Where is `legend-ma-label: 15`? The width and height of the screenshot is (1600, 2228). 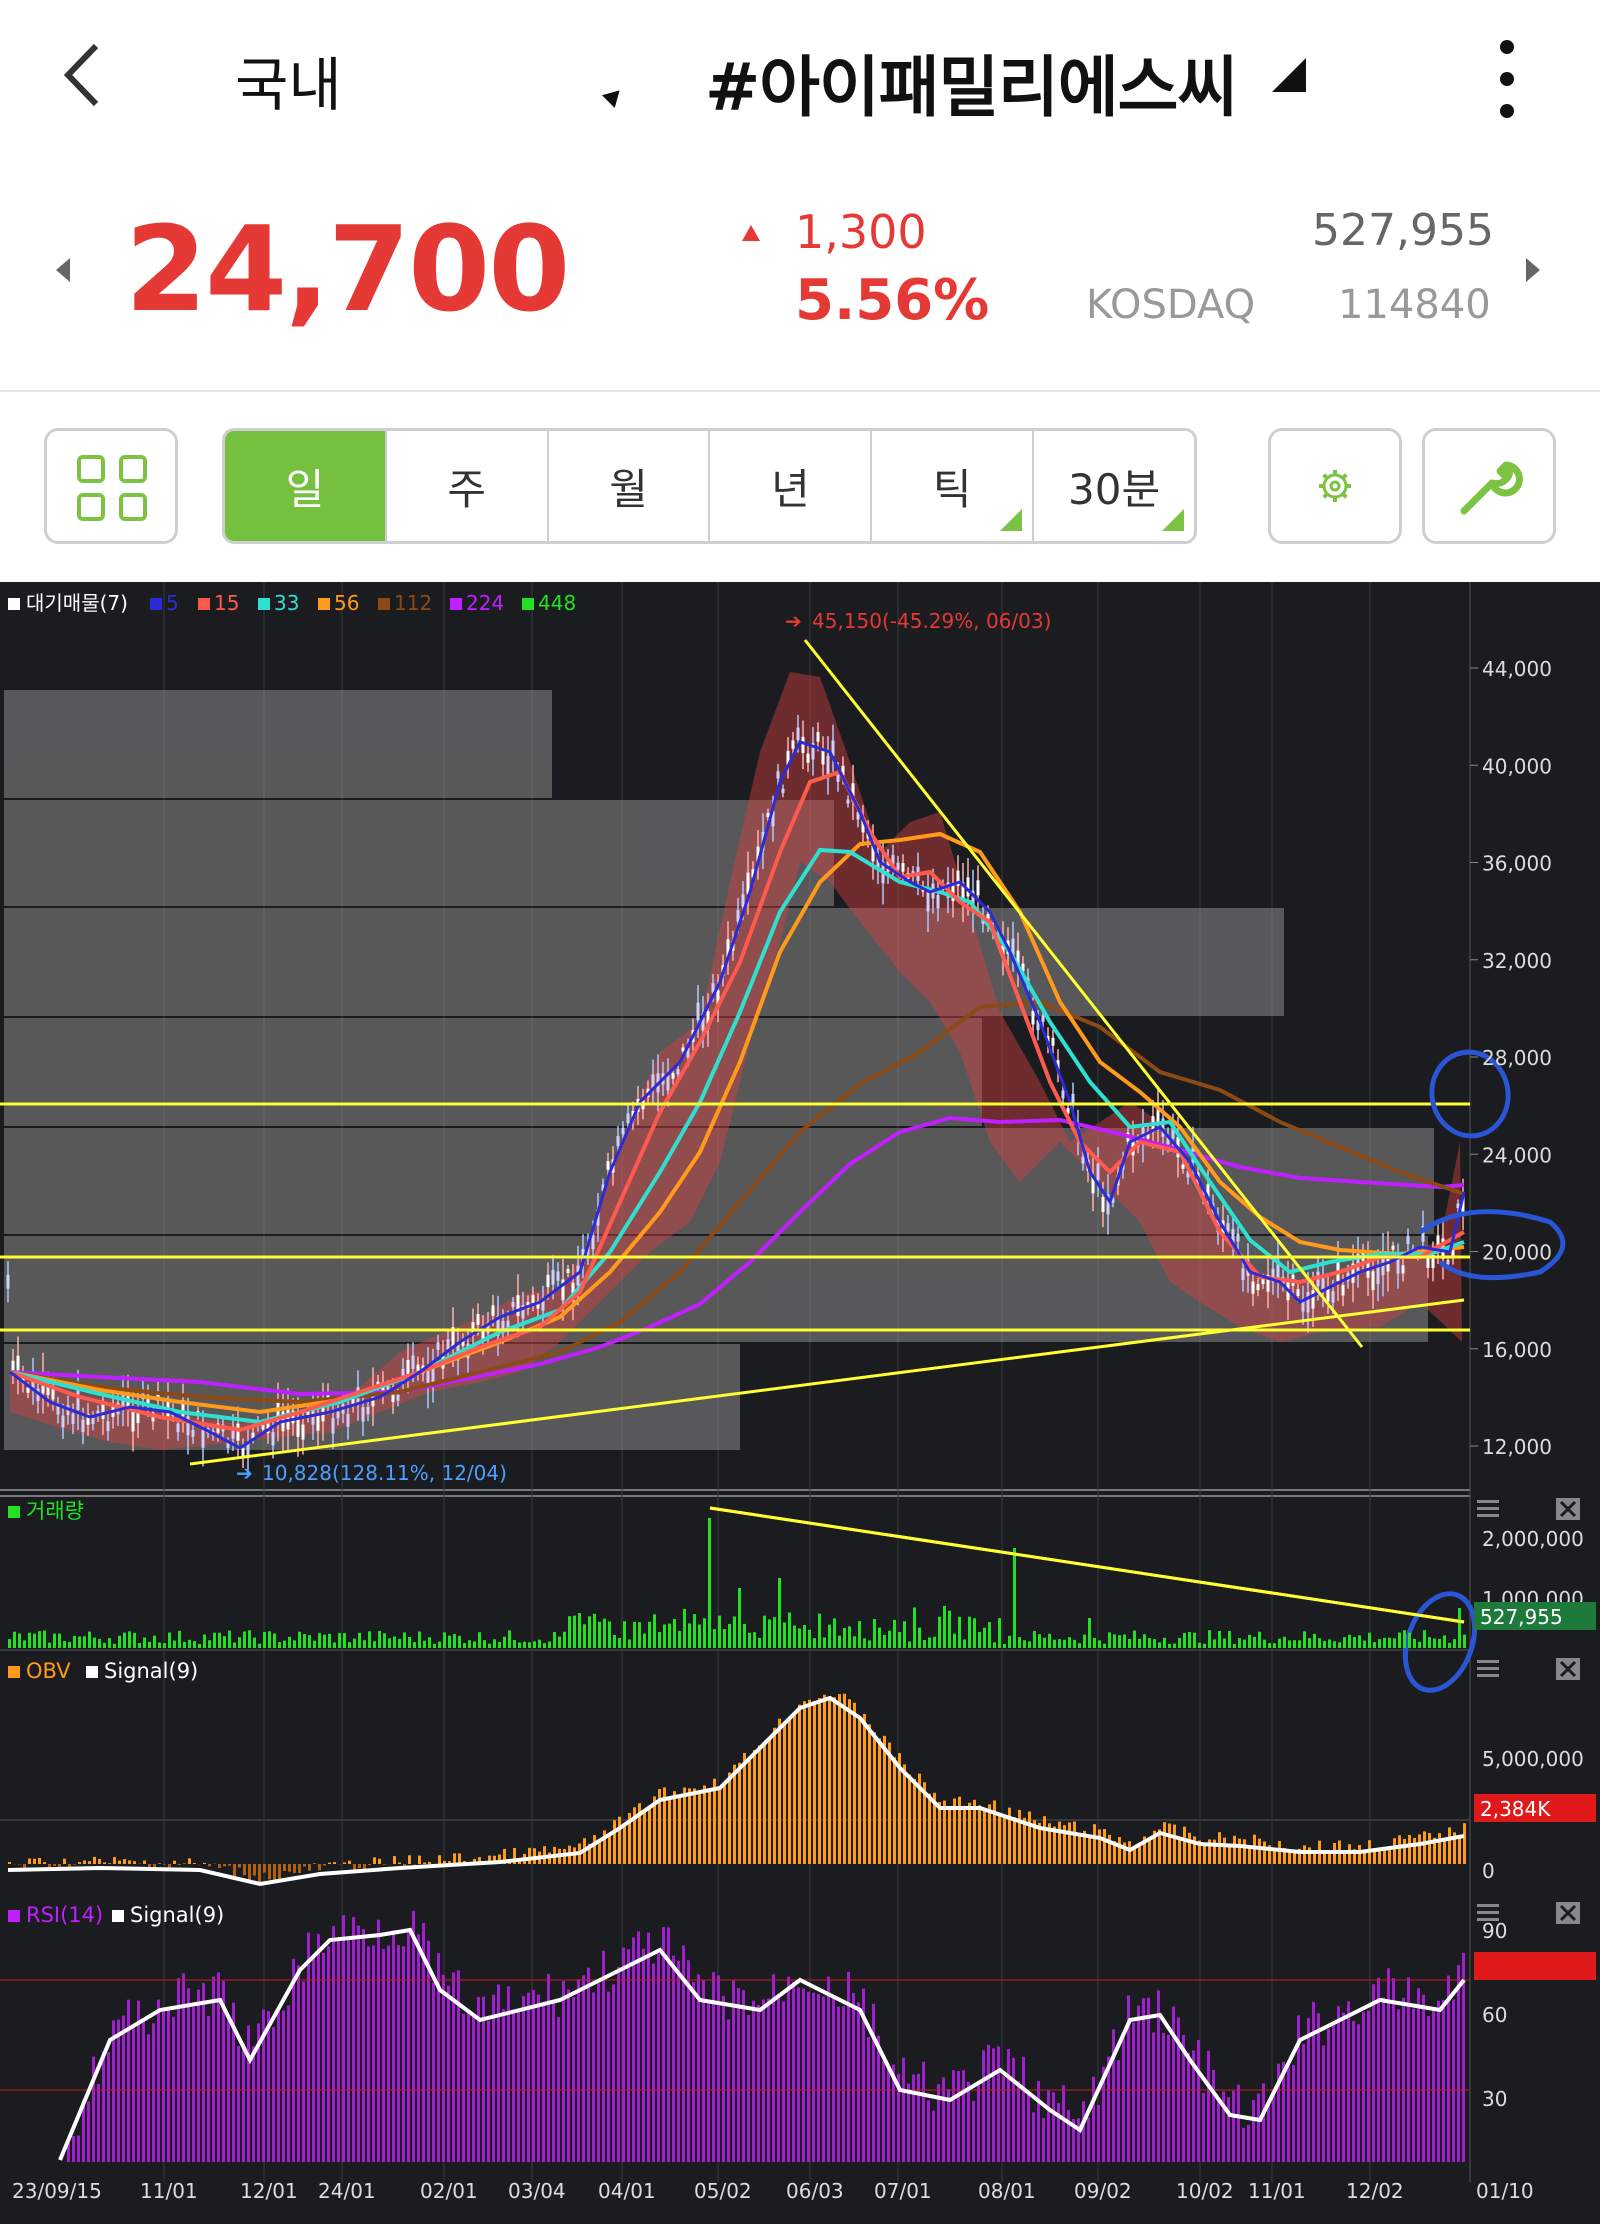 legend-ma-label: 15 is located at coordinates (226, 603).